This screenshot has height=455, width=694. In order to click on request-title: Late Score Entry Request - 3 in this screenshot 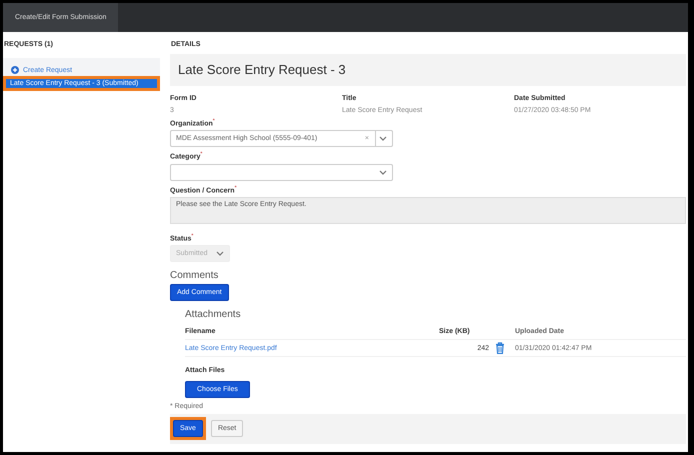, I will do `click(428, 70)`.